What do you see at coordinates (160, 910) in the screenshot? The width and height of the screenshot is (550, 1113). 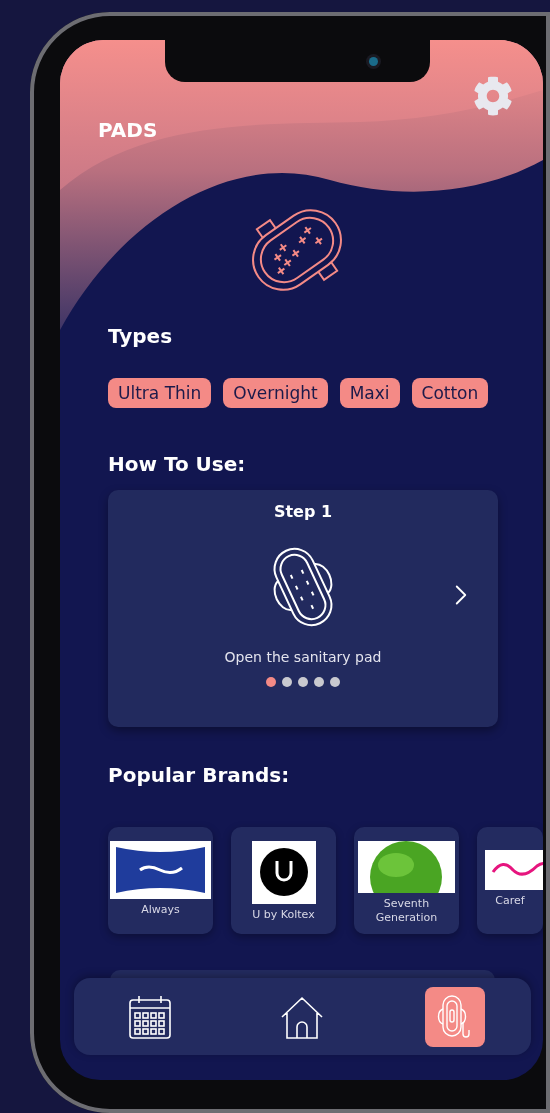 I see `brand-name: Always` at bounding box center [160, 910].